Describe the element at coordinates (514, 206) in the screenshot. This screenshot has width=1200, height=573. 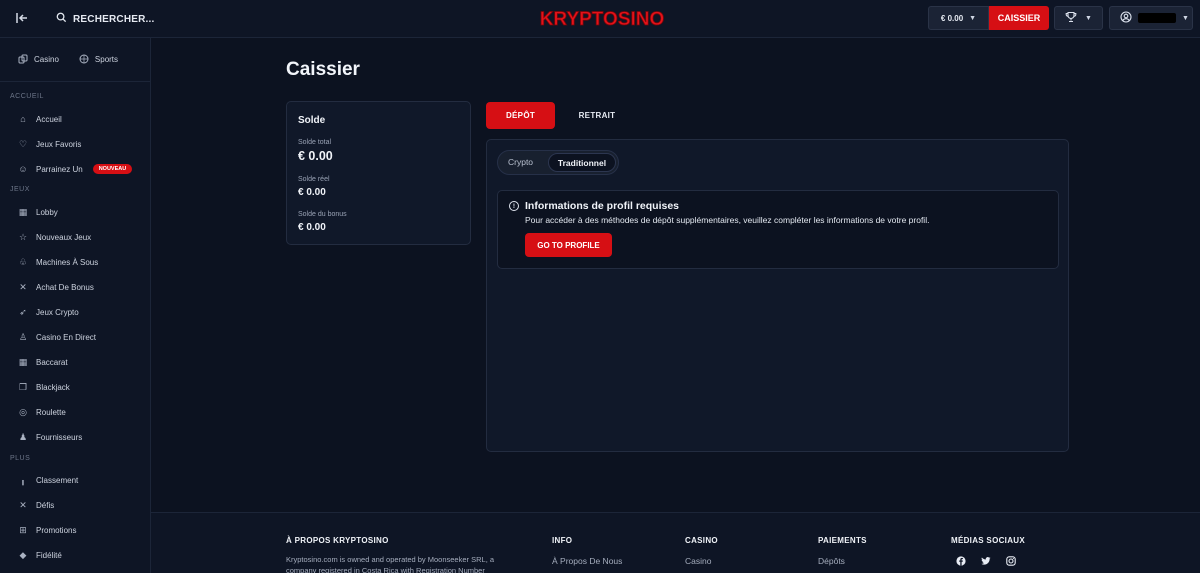
I see `info-icon: !` at that location.